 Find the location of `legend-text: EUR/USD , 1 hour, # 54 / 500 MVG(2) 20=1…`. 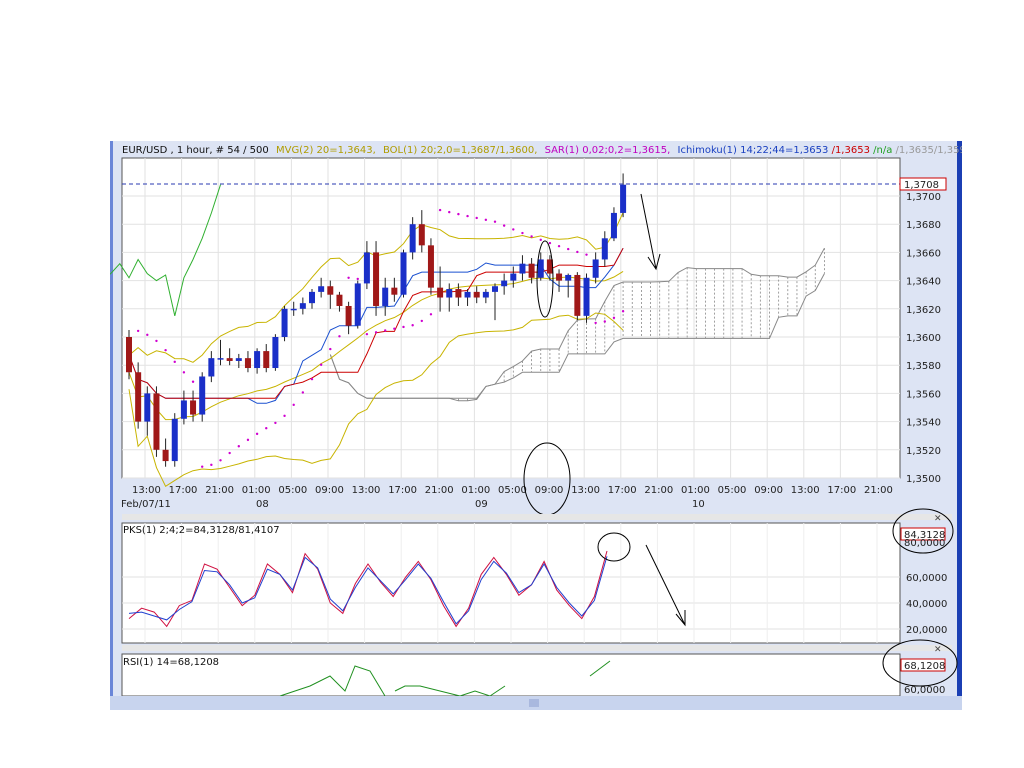

legend-text: EUR/USD , 1 hour, # 54 / 500 MVG(2) 20=1… is located at coordinates (542, 150).